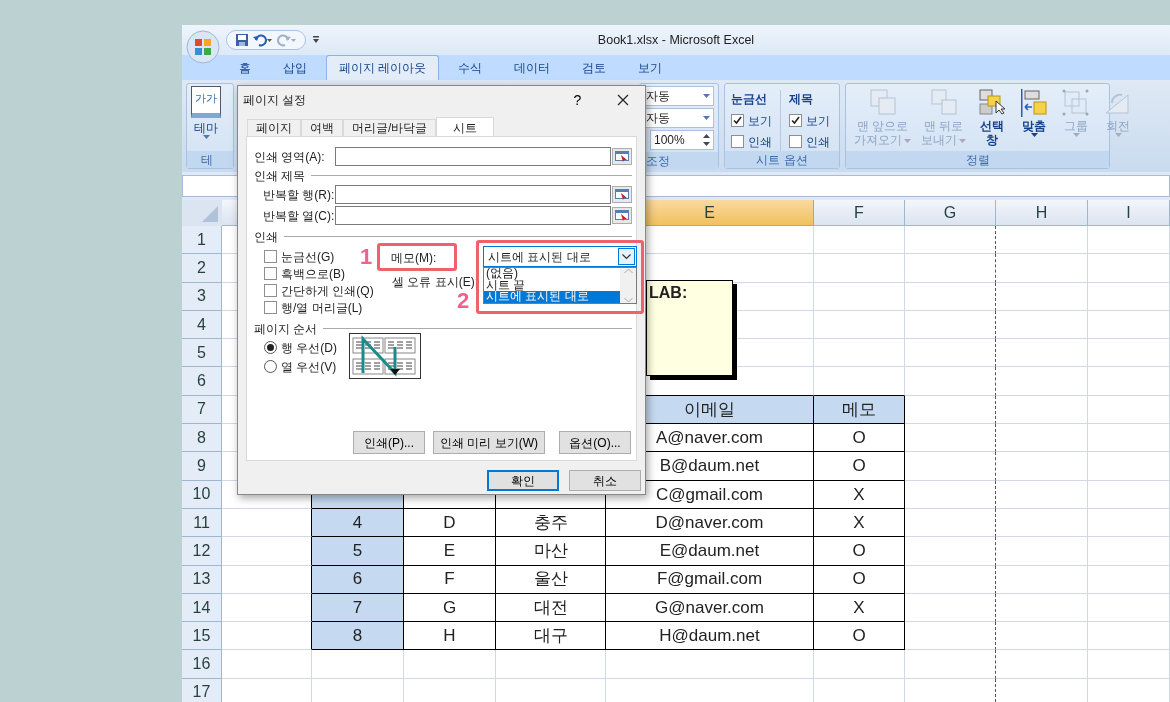  What do you see at coordinates (202, 636) in the screenshot?
I see `row-header: 15` at bounding box center [202, 636].